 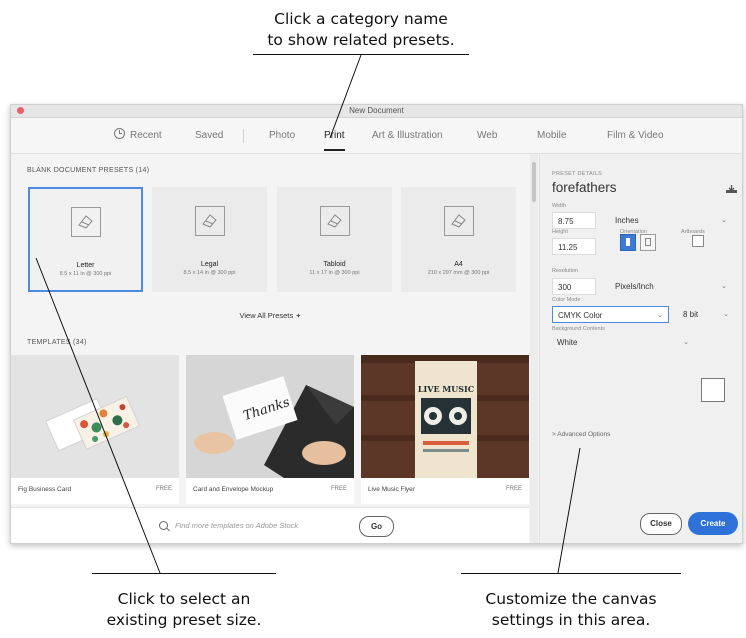 I want to click on callout-top-line-1: Click a category name, so click(x=361, y=19).